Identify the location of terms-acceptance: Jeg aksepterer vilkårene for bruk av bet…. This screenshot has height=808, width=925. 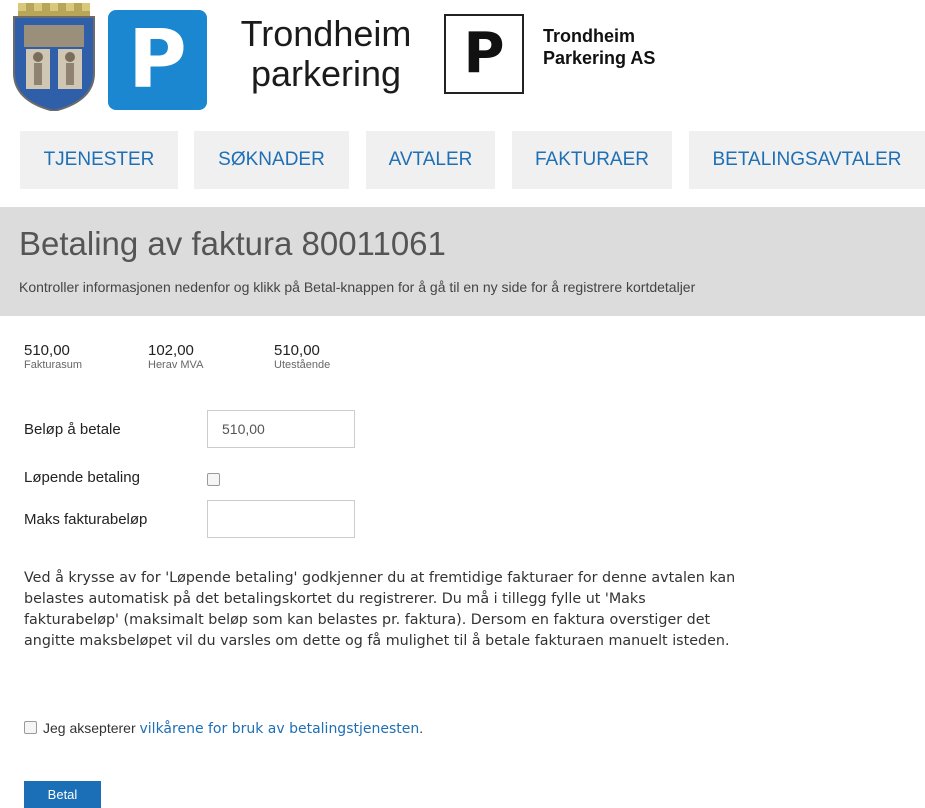
(223, 728).